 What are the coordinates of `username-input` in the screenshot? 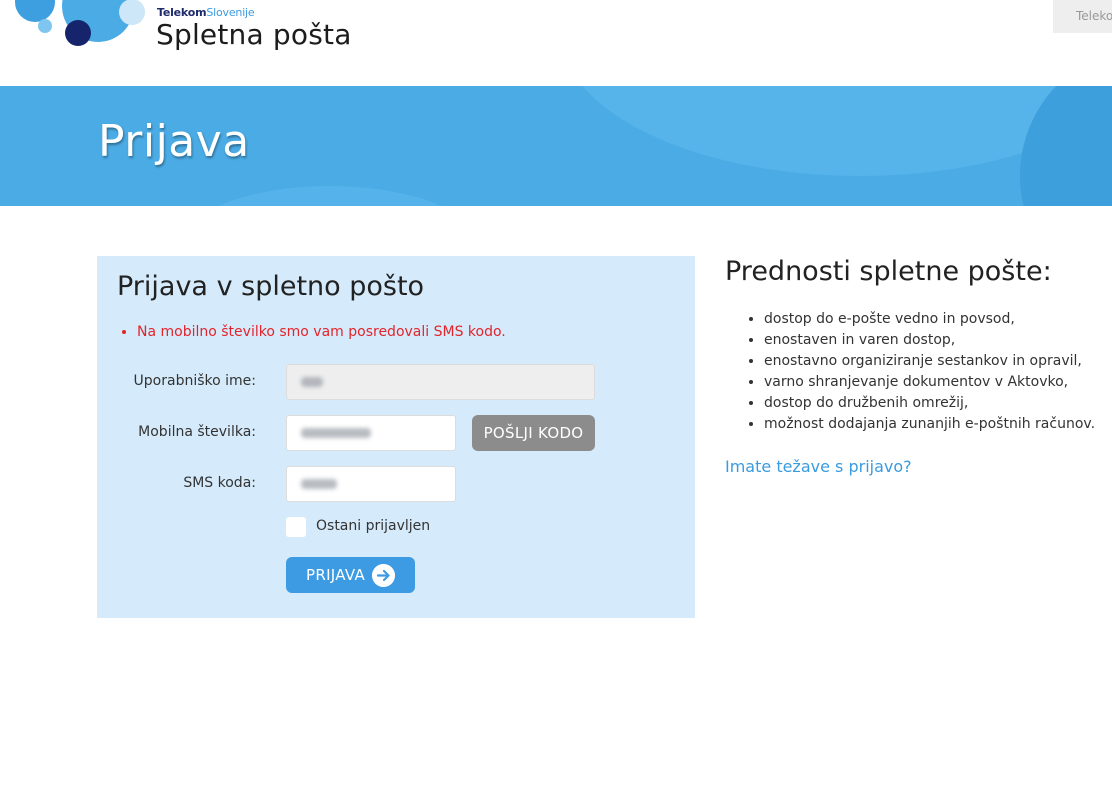 It's located at (440, 382).